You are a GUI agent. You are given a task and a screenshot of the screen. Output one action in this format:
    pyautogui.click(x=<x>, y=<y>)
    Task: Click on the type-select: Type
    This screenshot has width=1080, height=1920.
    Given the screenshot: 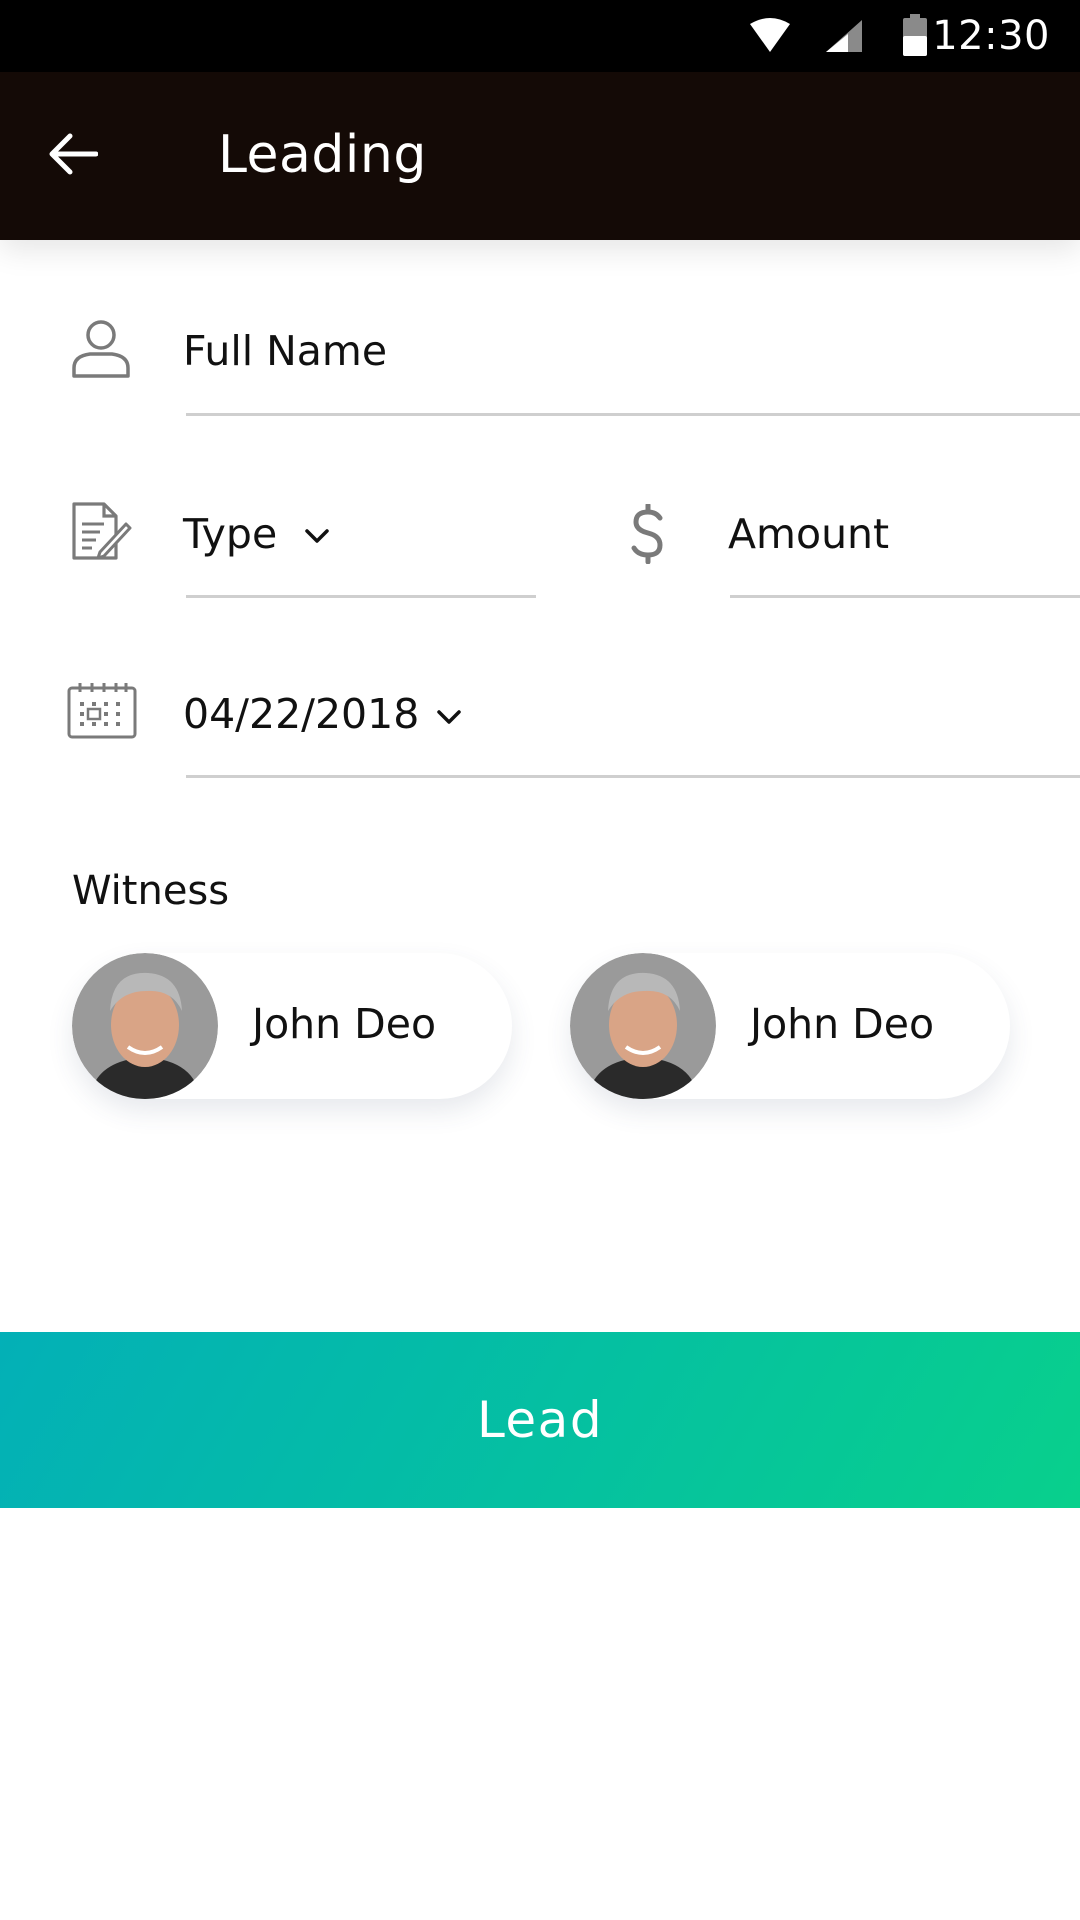 What is the action you would take?
    pyautogui.click(x=230, y=534)
    